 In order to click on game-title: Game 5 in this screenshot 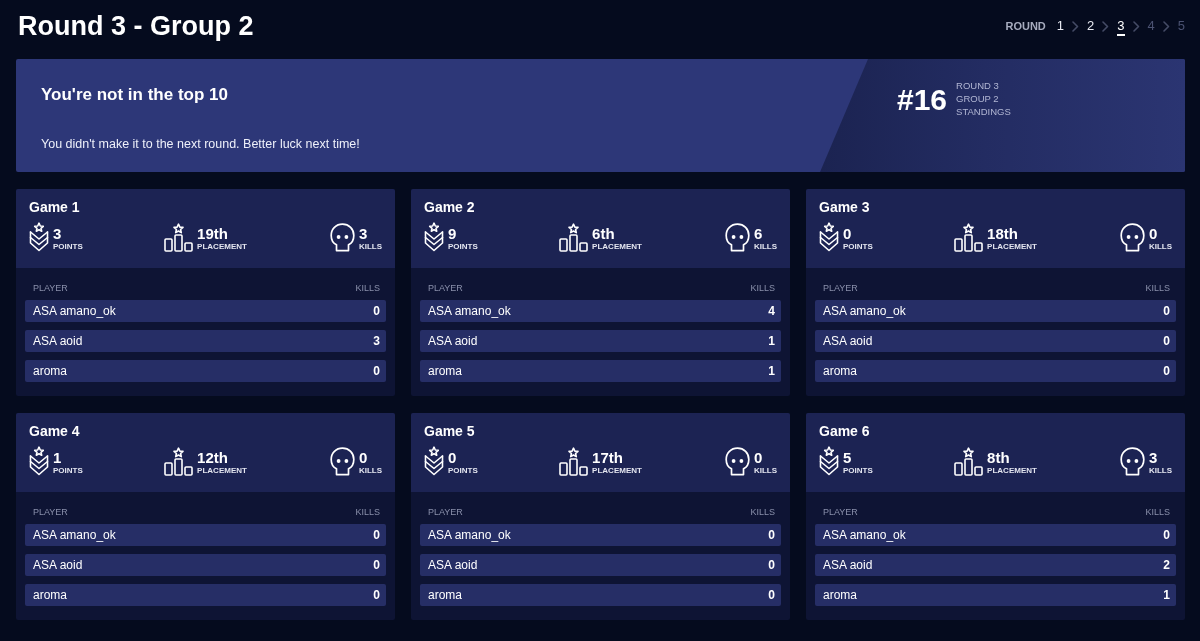, I will do `click(449, 431)`.